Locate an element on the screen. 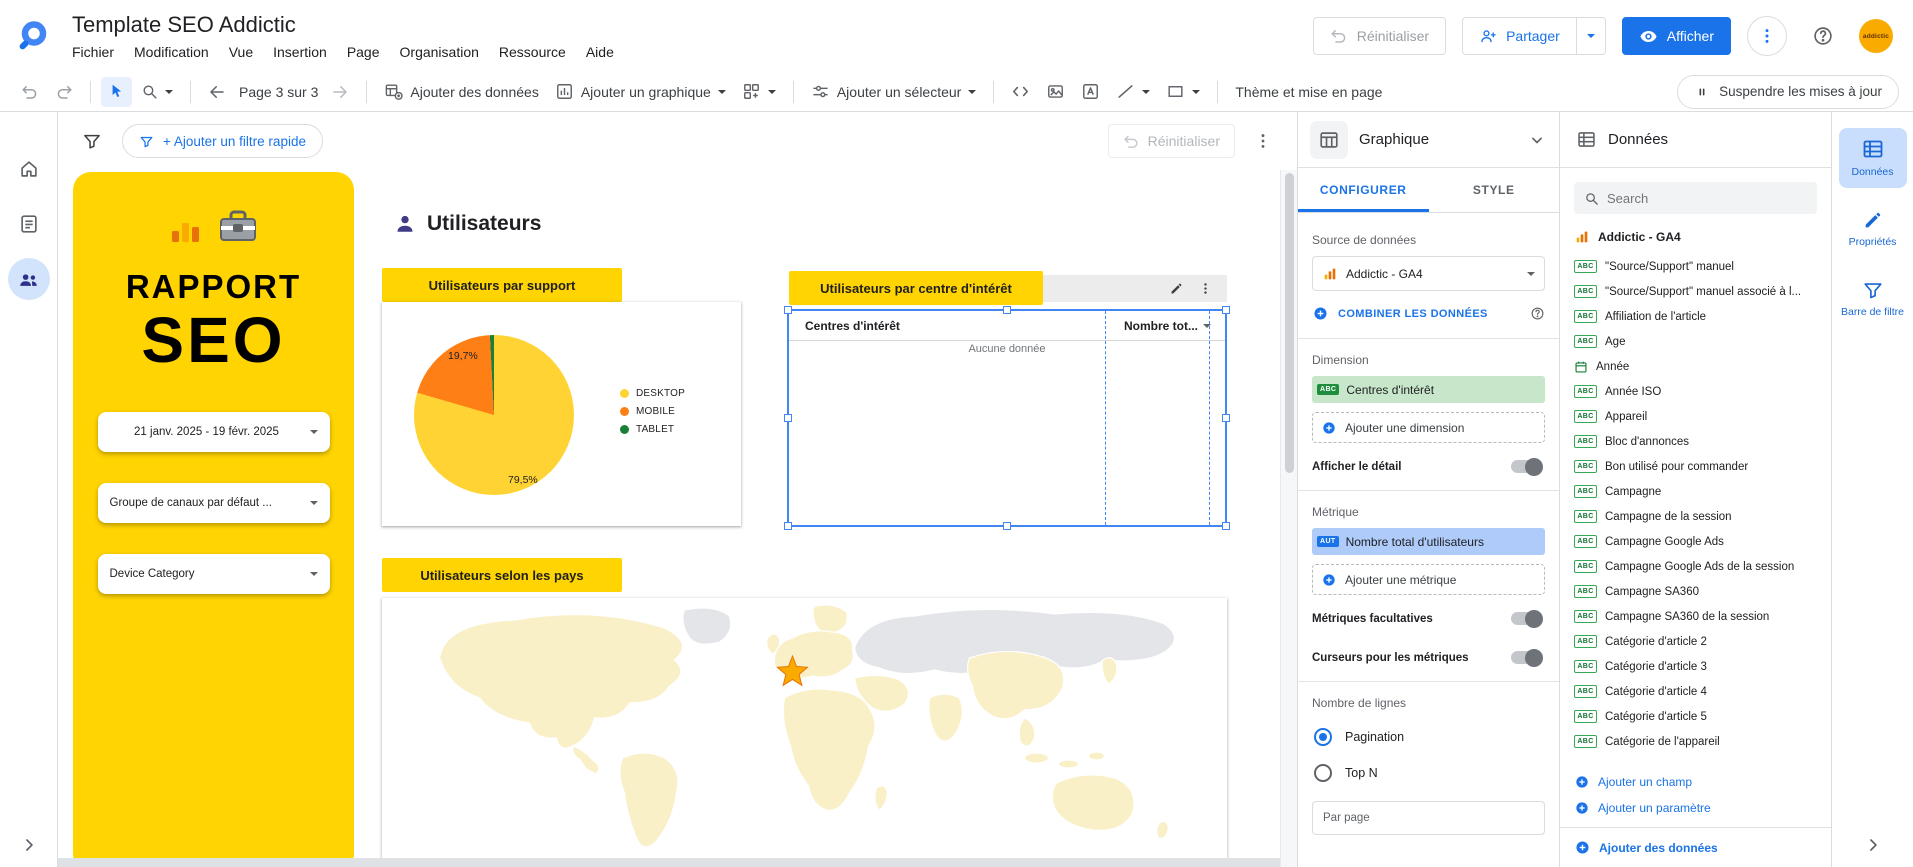 The height and width of the screenshot is (867, 1913). field-item: ABC Catégorie de l'appareil is located at coordinates (1695, 741).